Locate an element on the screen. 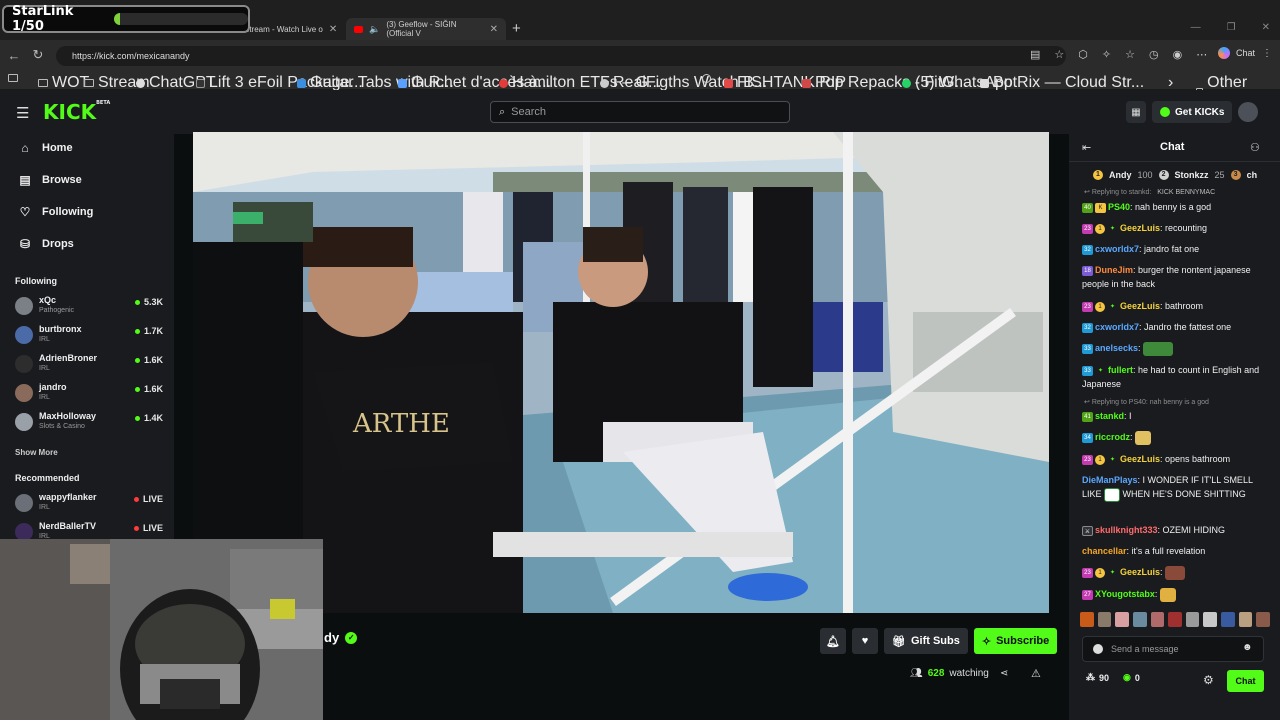  get-kicks-button: Get KICKs is located at coordinates (1192, 112).